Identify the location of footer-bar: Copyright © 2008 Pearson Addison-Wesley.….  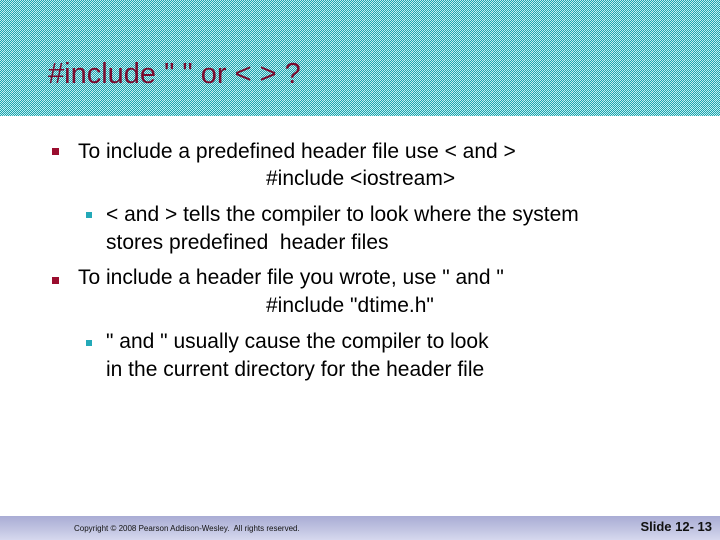
(360, 528).